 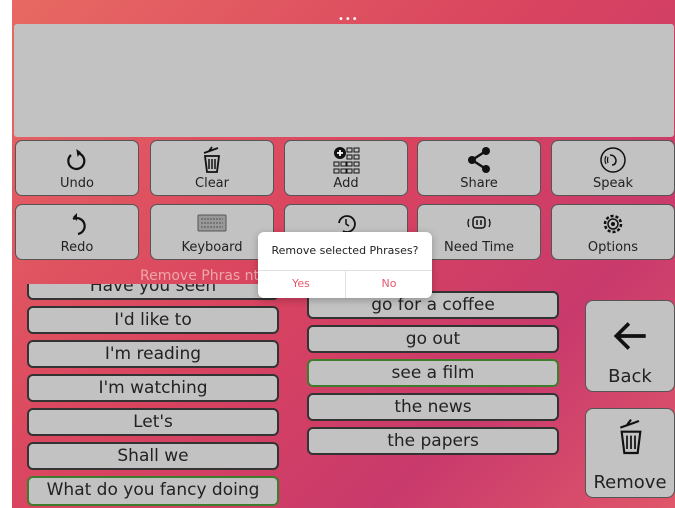 What do you see at coordinates (153, 422) in the screenshot?
I see `phrase-item: Let's` at bounding box center [153, 422].